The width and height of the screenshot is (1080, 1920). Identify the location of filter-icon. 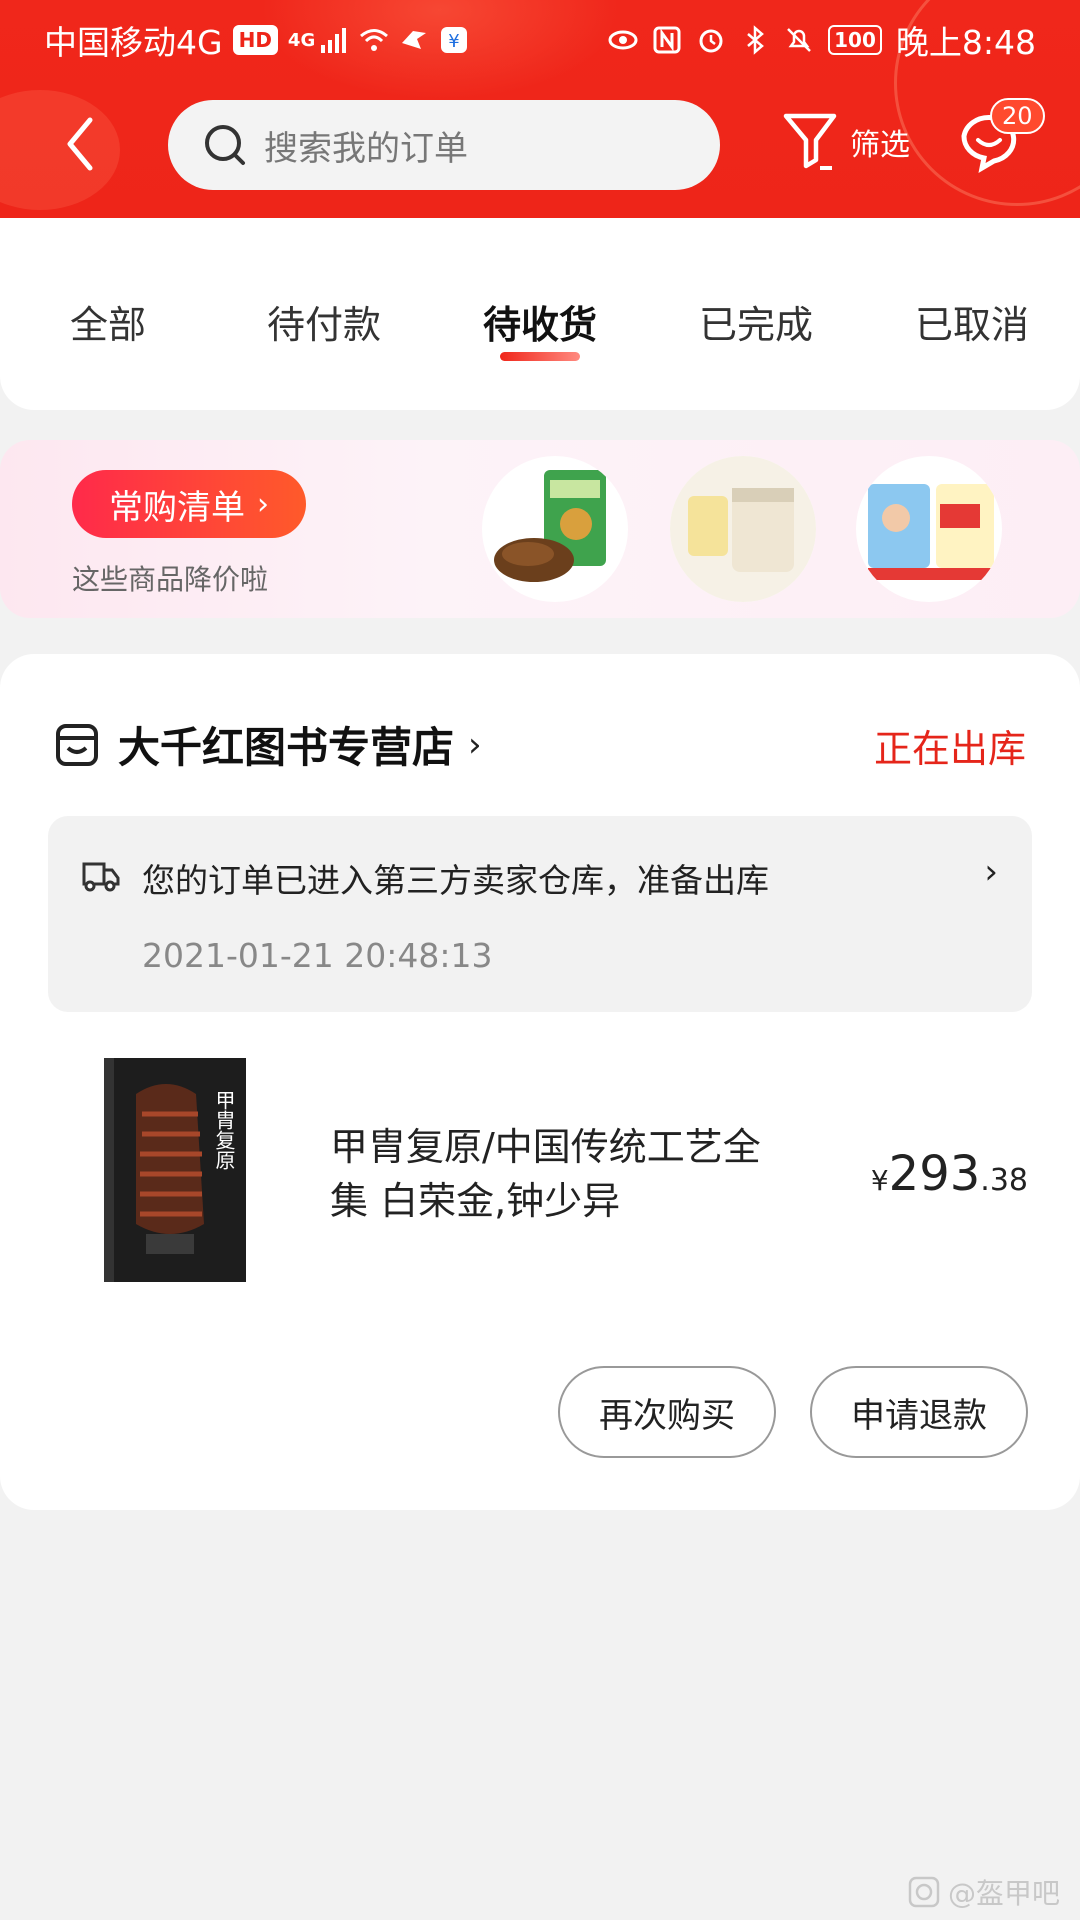
(810, 141).